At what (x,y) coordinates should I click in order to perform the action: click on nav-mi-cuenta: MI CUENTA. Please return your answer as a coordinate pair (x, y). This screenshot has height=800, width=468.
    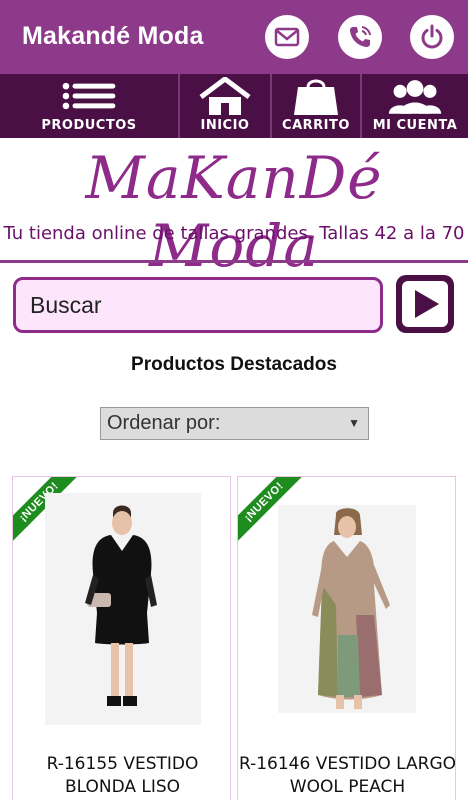
    Looking at the image, I should click on (414, 106).